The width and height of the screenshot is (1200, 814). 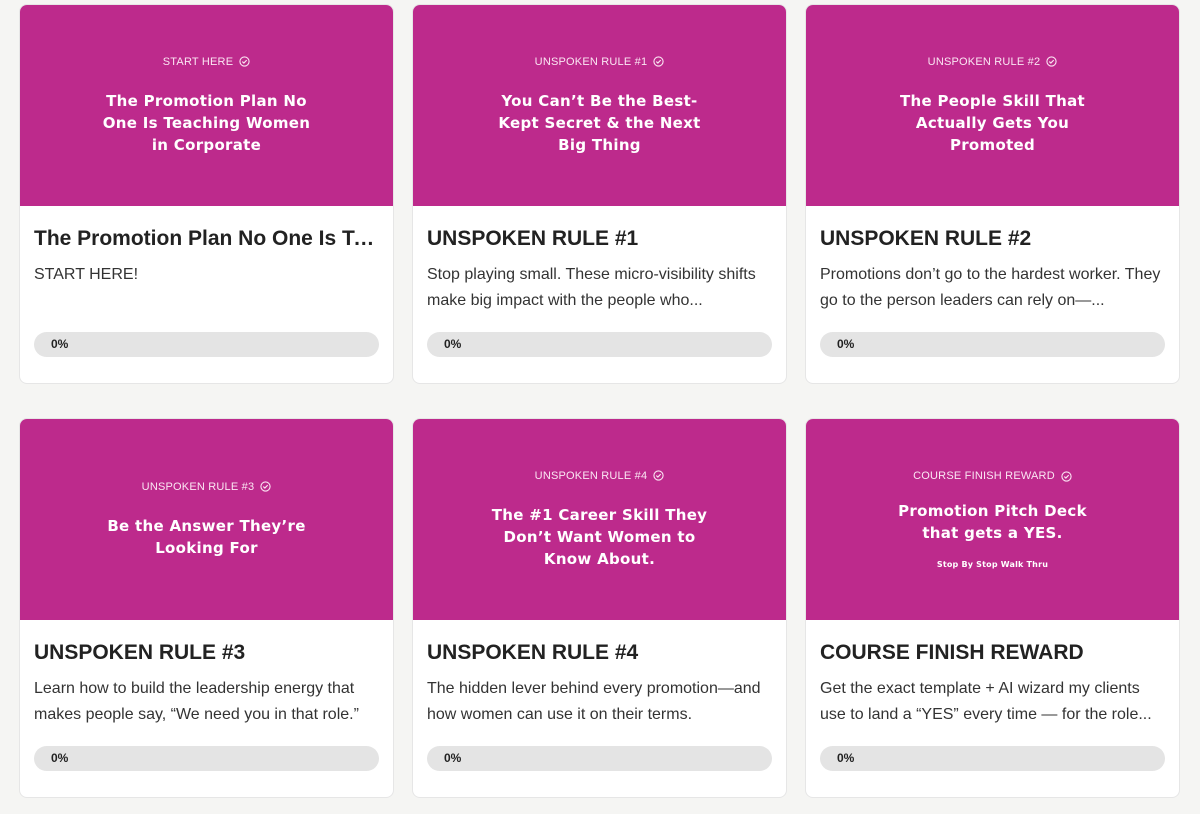 I want to click on thumbnail-eyebrow: UNSPOKEN RULE #4, so click(x=600, y=476).